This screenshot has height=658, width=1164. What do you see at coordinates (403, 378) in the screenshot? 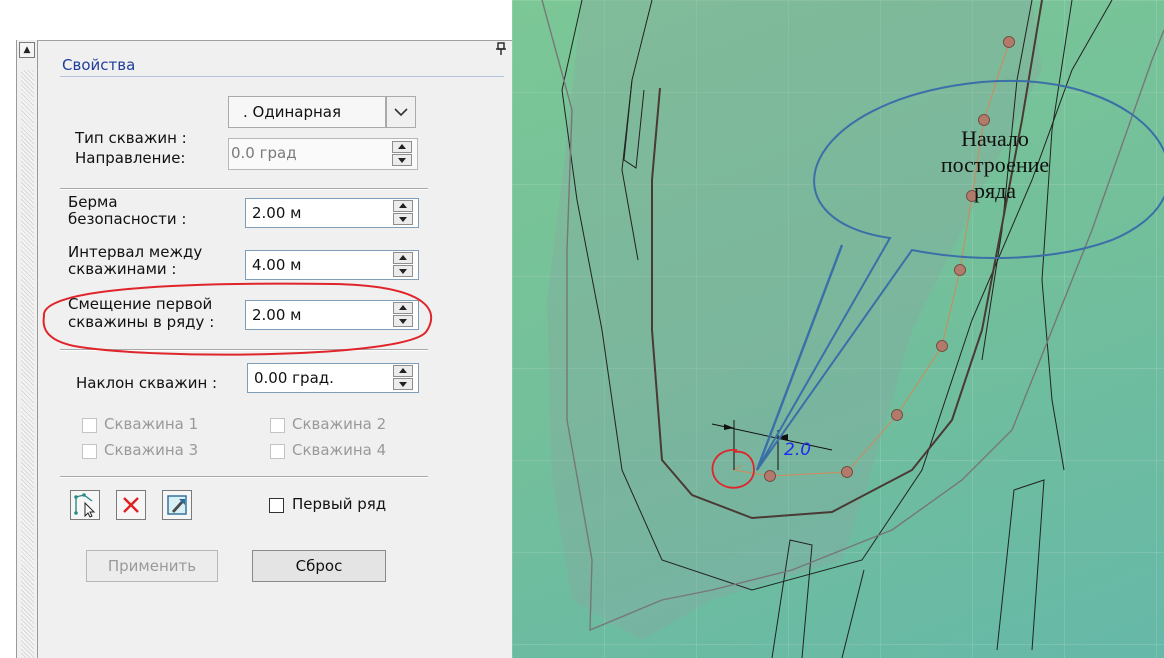
I see `tilt-spinner-icon` at bounding box center [403, 378].